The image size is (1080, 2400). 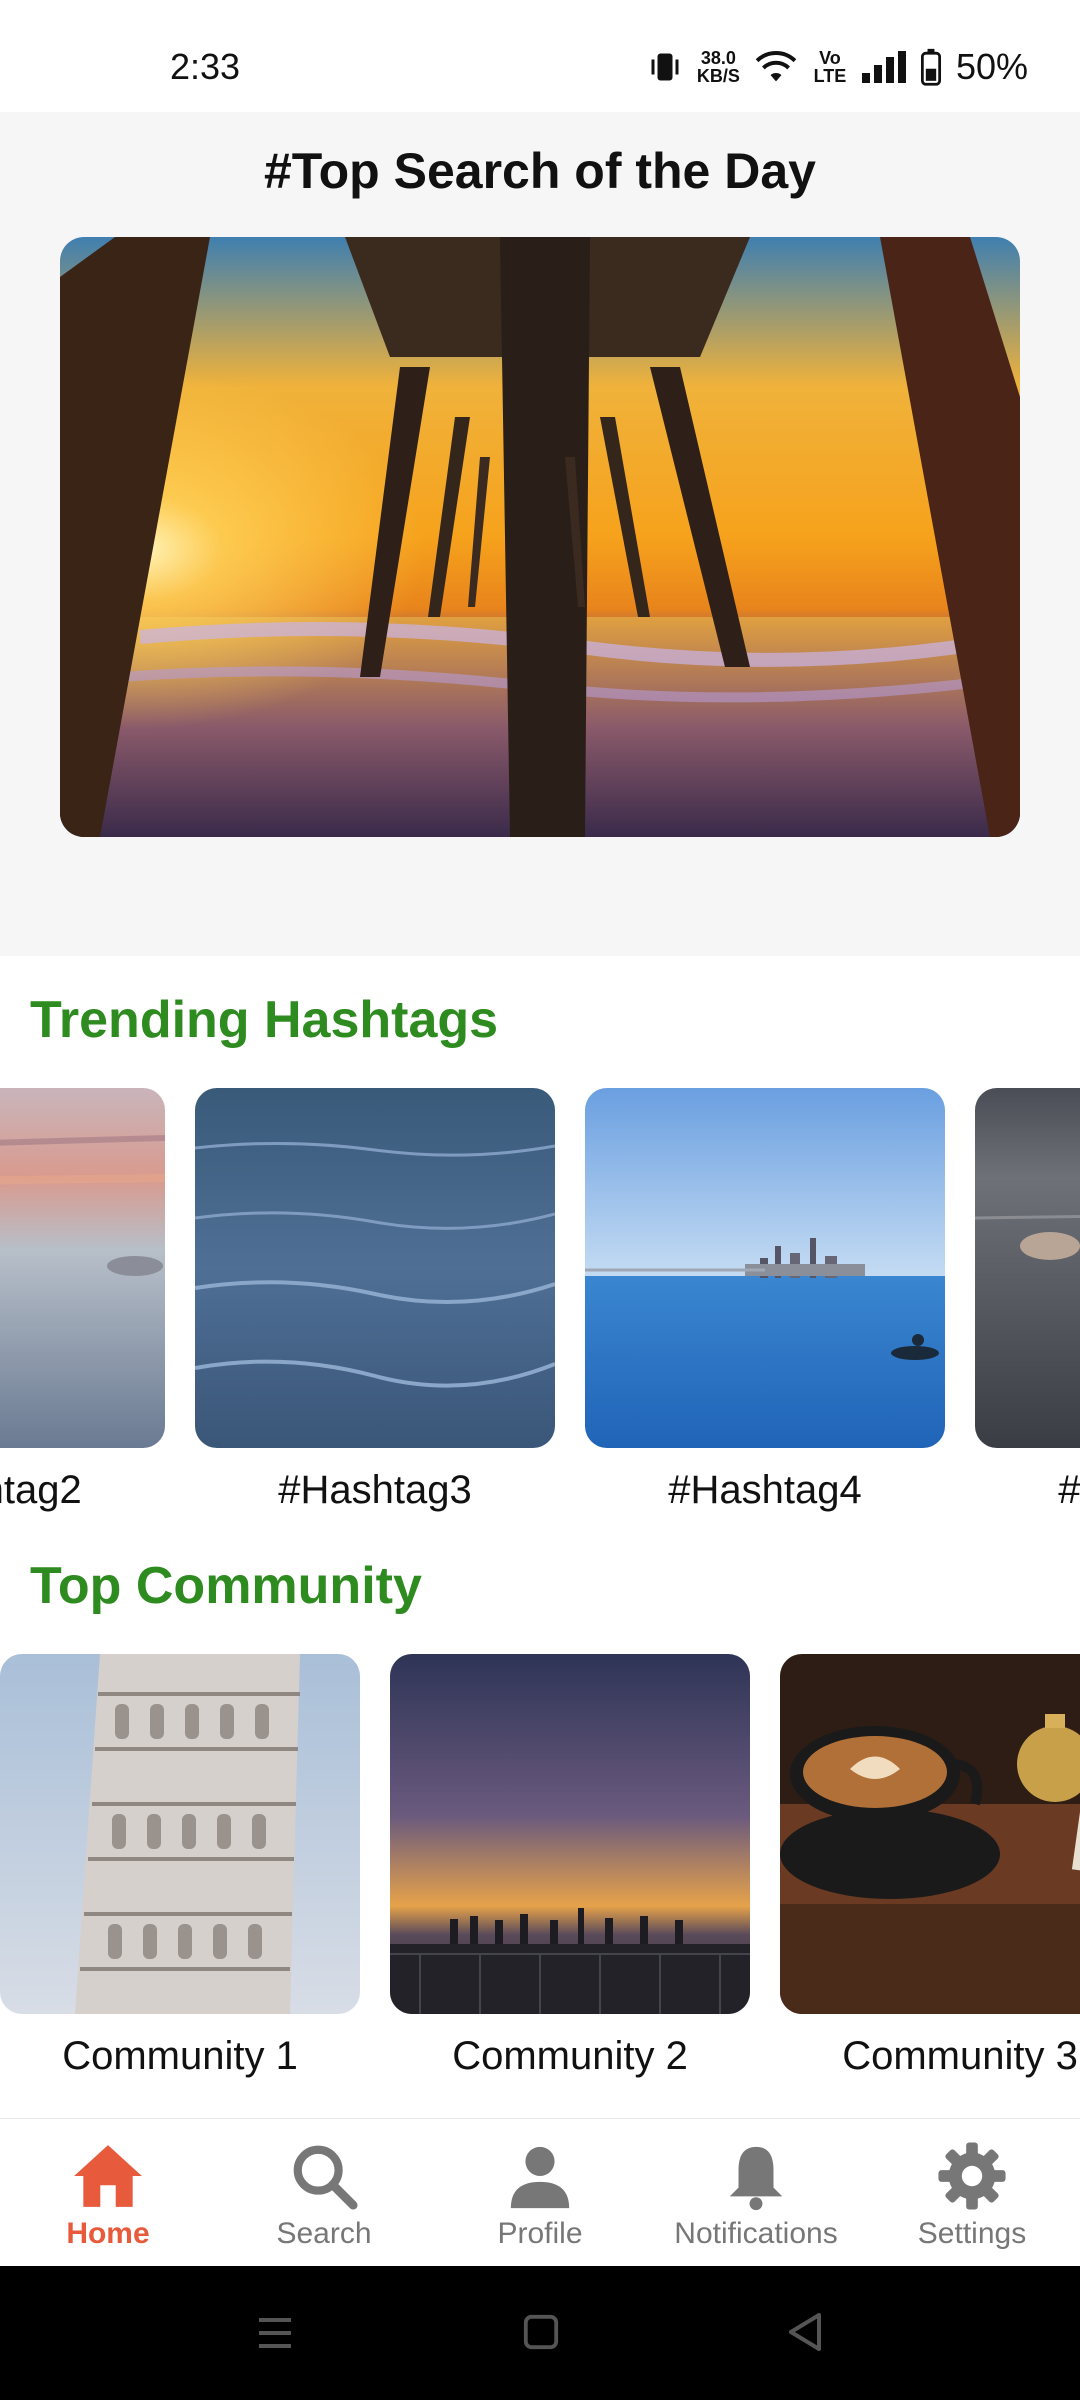 I want to click on hashtag-card: #Hashtag3, so click(x=375, y=1300).